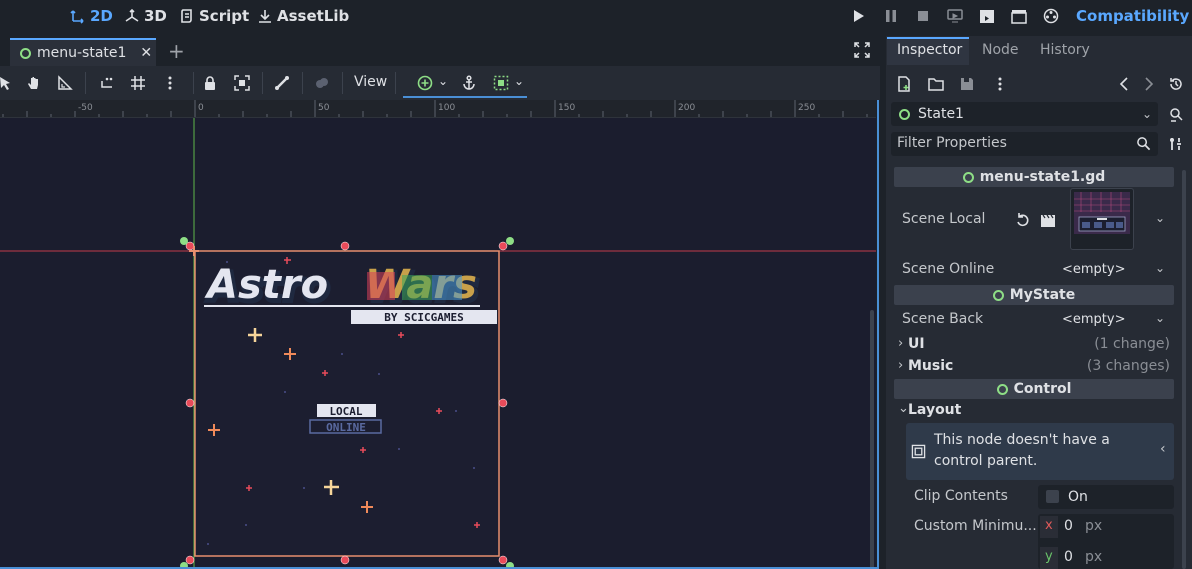  I want to click on layout-group: ⌄ Layout, so click(1036, 411).